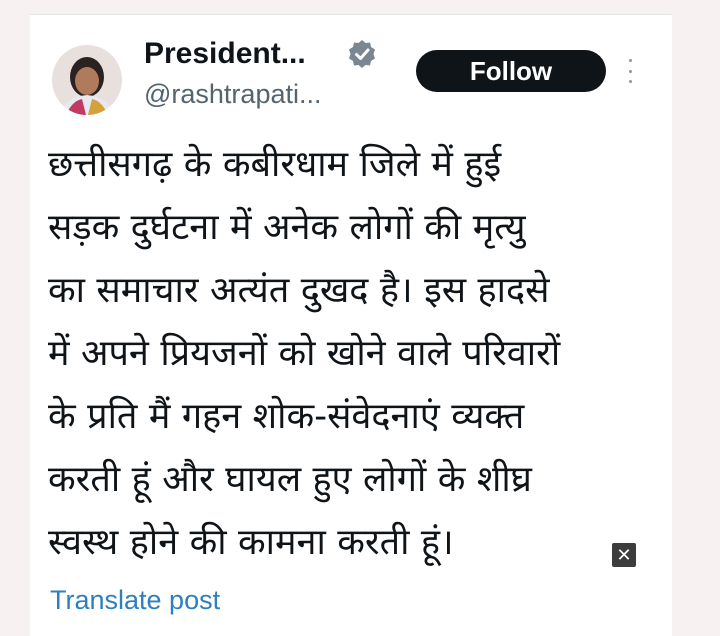 The height and width of the screenshot is (636, 720). I want to click on post-line: स्वस्थ होने की कामना करती हूं।, so click(251, 542).